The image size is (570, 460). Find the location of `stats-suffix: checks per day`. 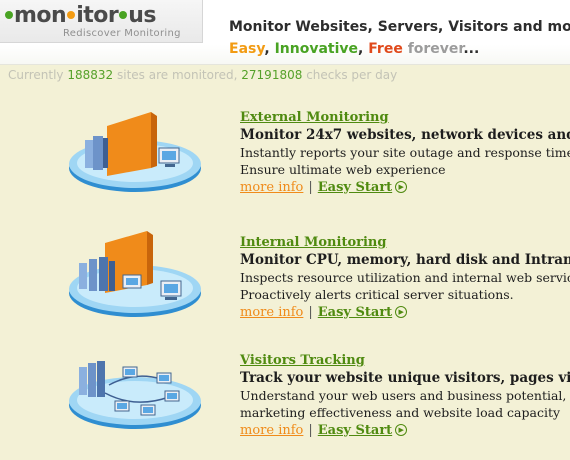

stats-suffix: checks per day is located at coordinates (352, 75).